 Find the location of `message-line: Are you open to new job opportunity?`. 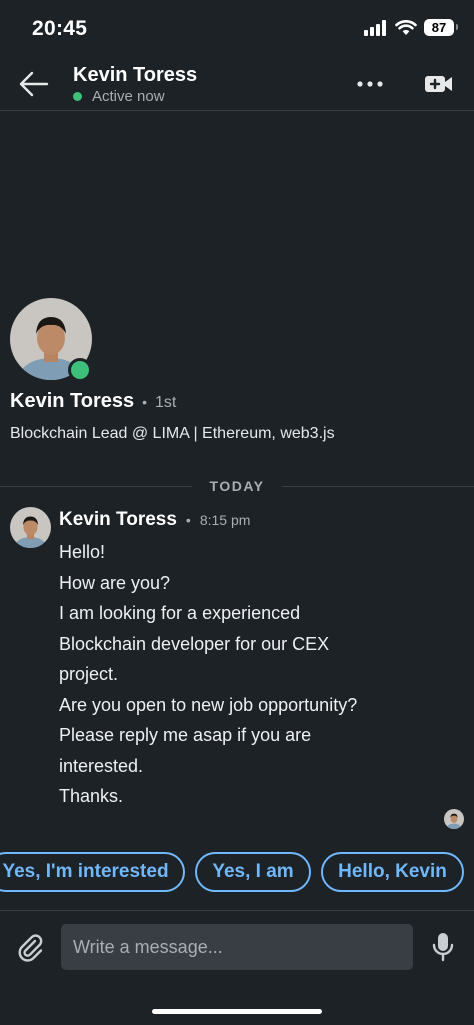

message-line: Are you open to new job opportunity? is located at coordinates (208, 704).